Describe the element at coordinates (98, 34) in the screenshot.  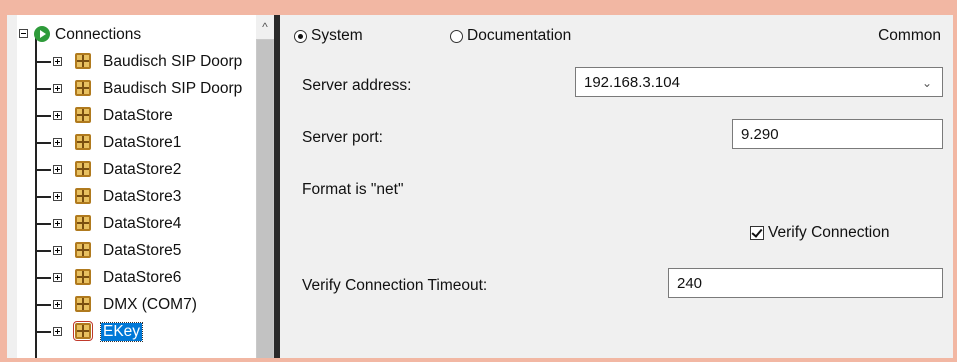
I see `tree-root-label: Connections` at that location.